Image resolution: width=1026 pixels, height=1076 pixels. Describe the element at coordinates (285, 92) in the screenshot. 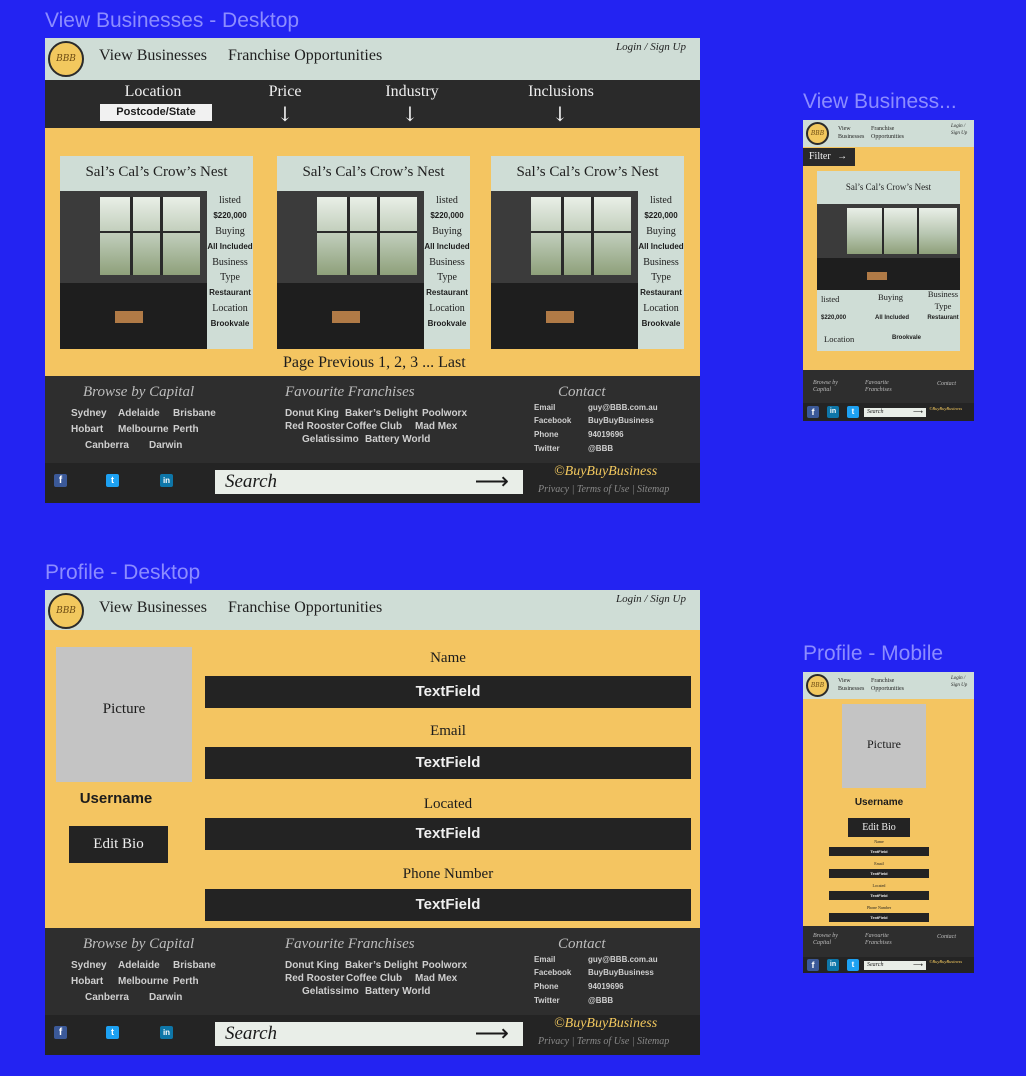

I see `filter-price: Price` at that location.